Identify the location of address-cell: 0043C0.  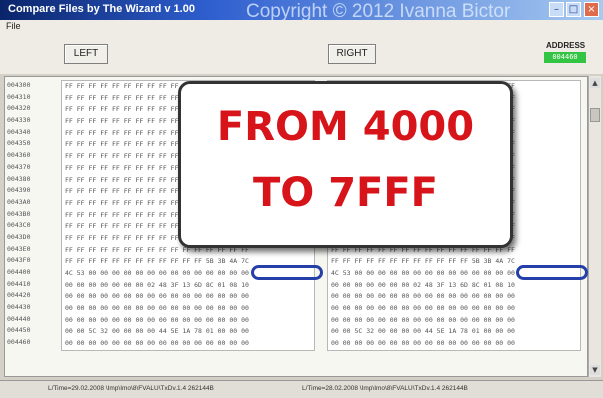
(19, 225).